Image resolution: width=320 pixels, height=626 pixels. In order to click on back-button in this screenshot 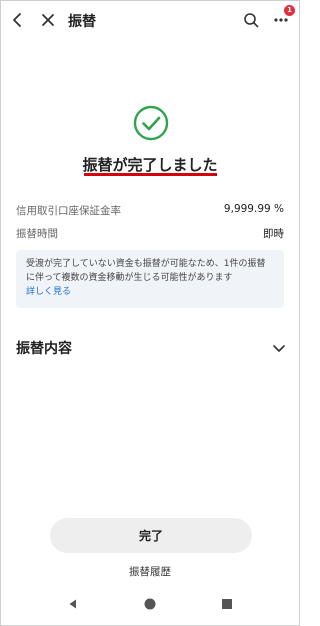, I will do `click(17, 20)`.